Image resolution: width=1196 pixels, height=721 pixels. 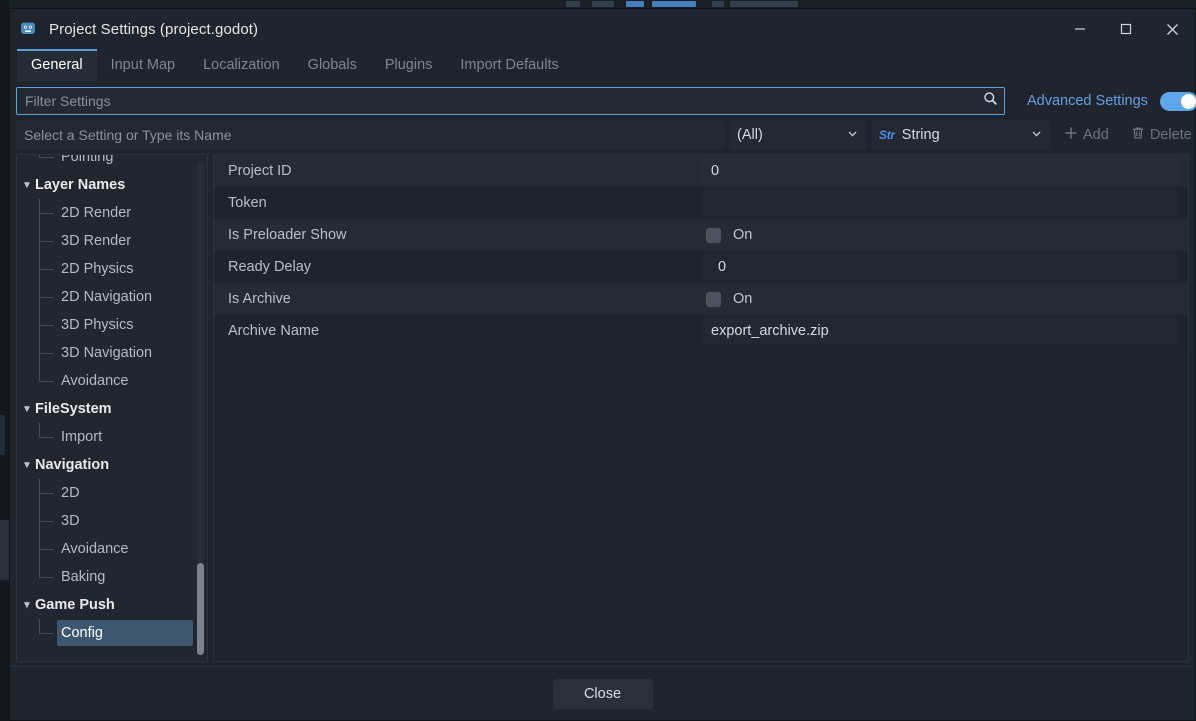 I want to click on tab-input-map-label: Input Map, so click(x=143, y=65).